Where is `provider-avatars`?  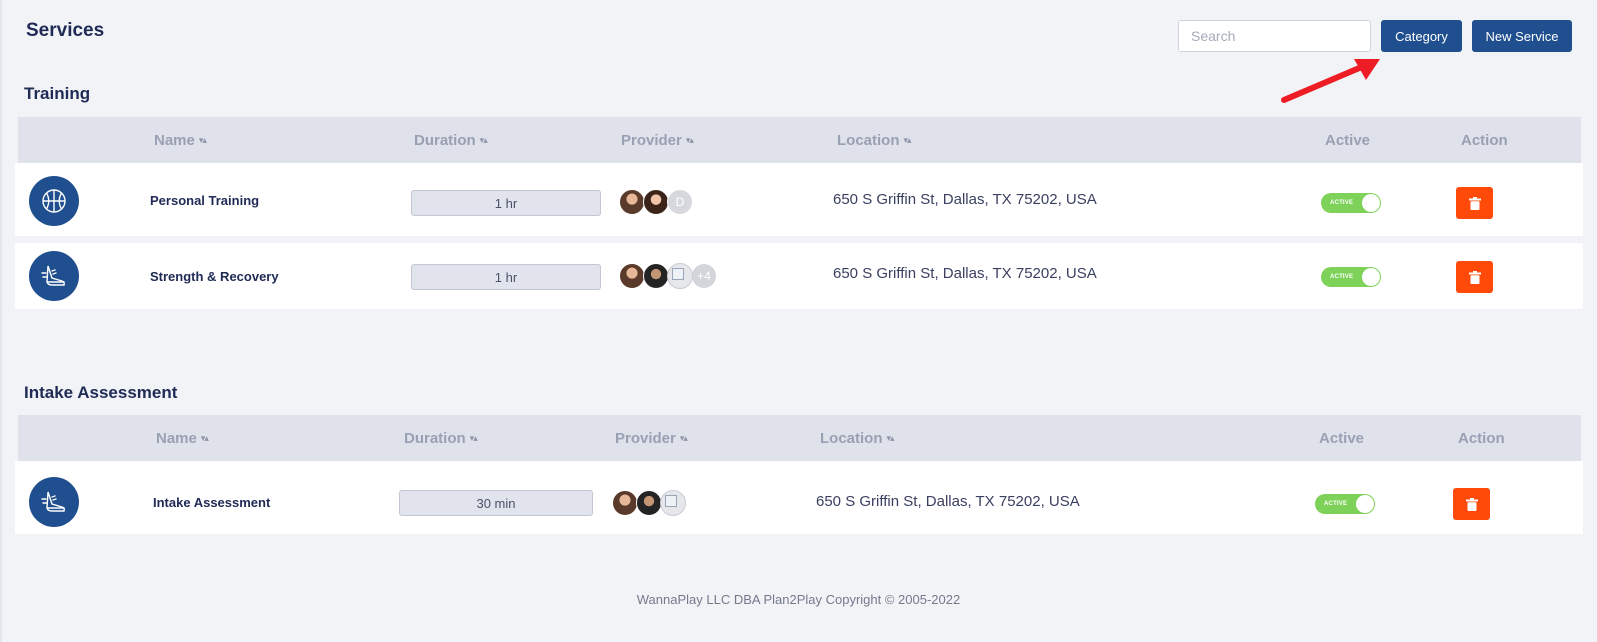
provider-avatars is located at coordinates (649, 503).